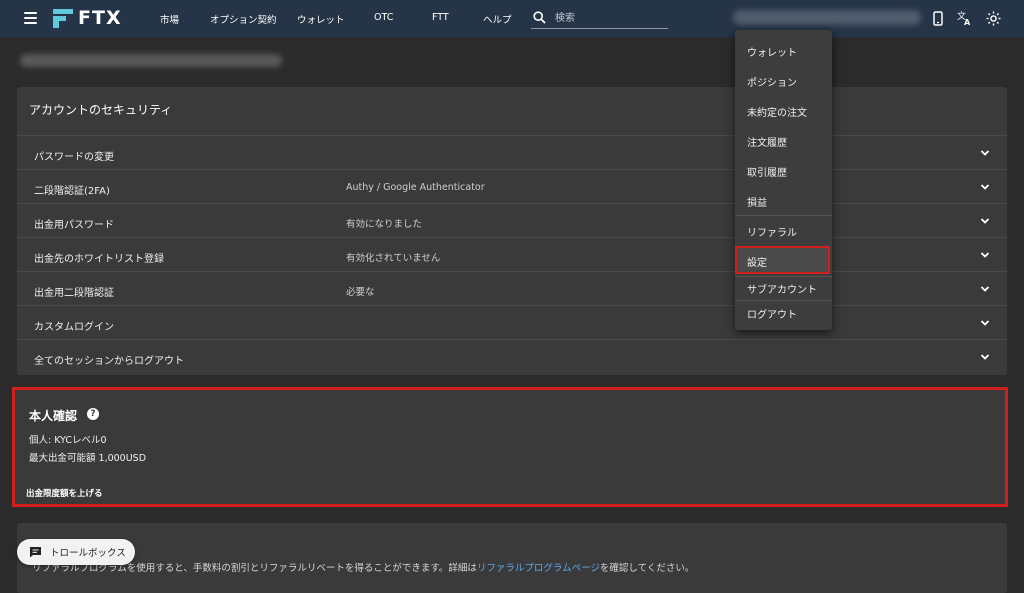 This screenshot has height=593, width=1024. Describe the element at coordinates (512, 254) in the screenshot. I see `security-row-whitelist: 出金先のホワイトリスト登録 有効化されていません` at that location.